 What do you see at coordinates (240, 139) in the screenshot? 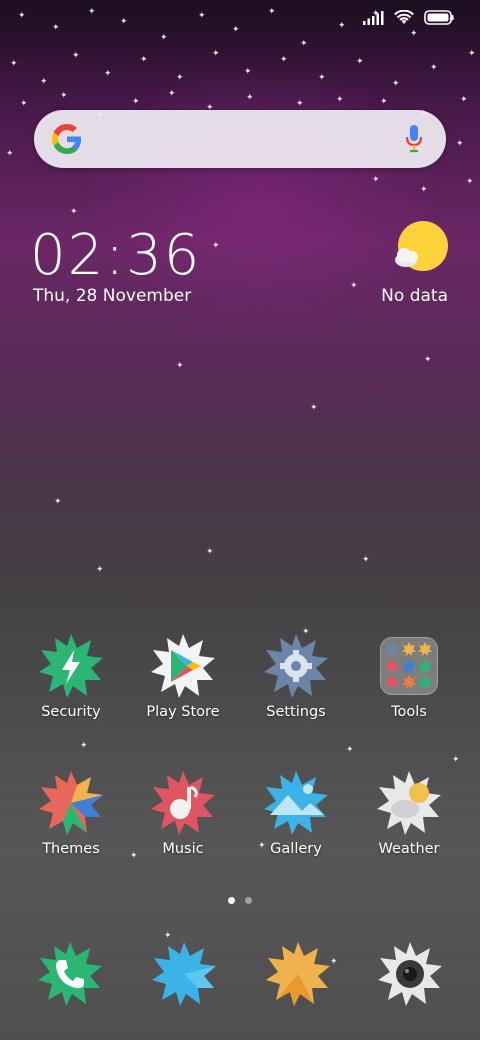
I see `google-search-bar` at bounding box center [240, 139].